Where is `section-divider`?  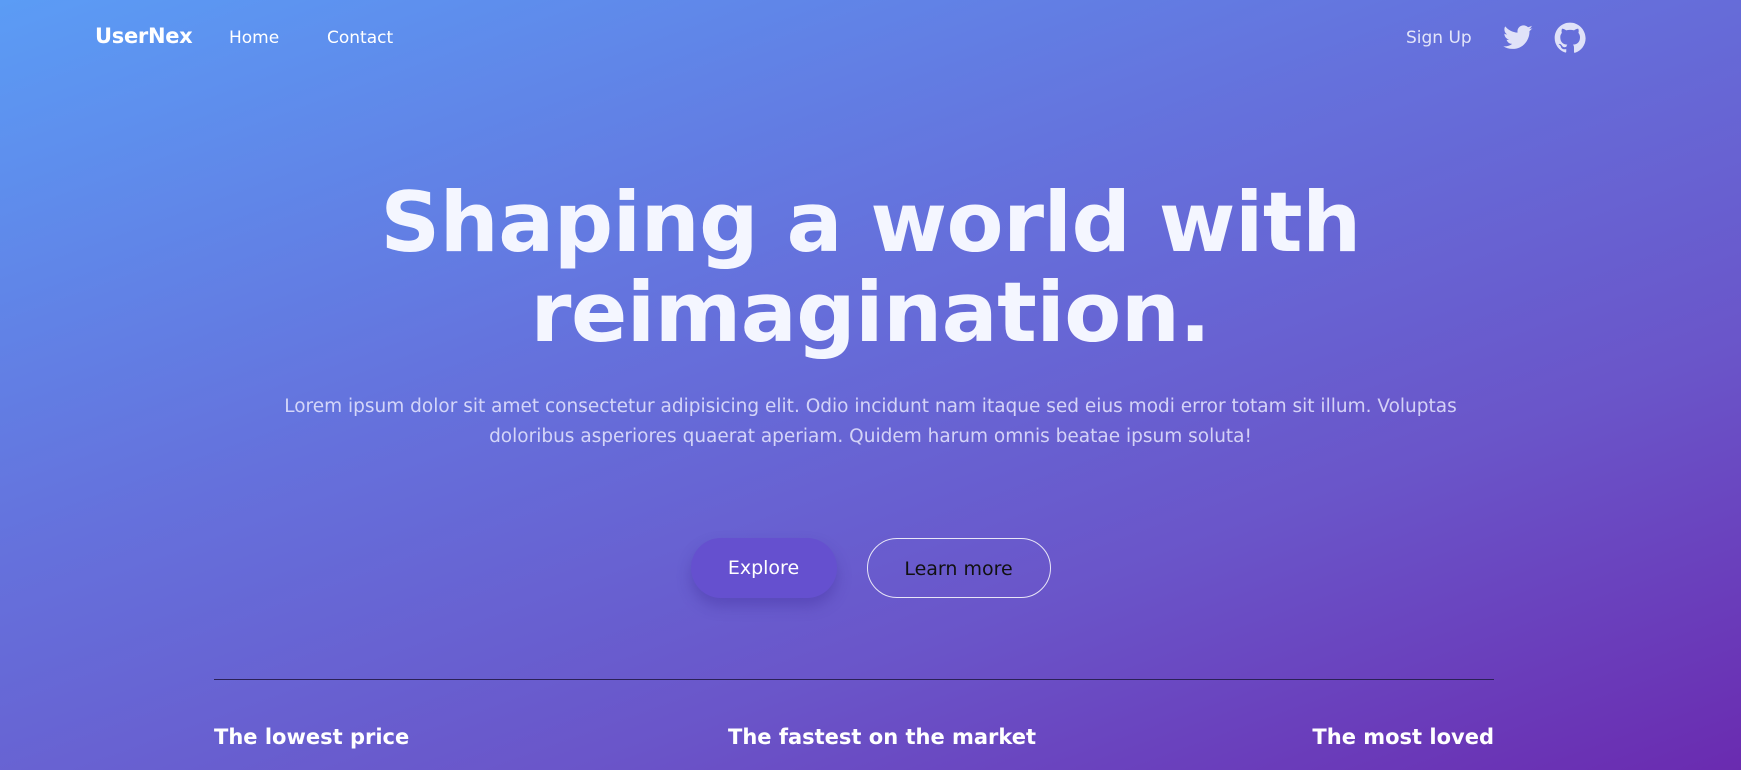
section-divider is located at coordinates (854, 679).